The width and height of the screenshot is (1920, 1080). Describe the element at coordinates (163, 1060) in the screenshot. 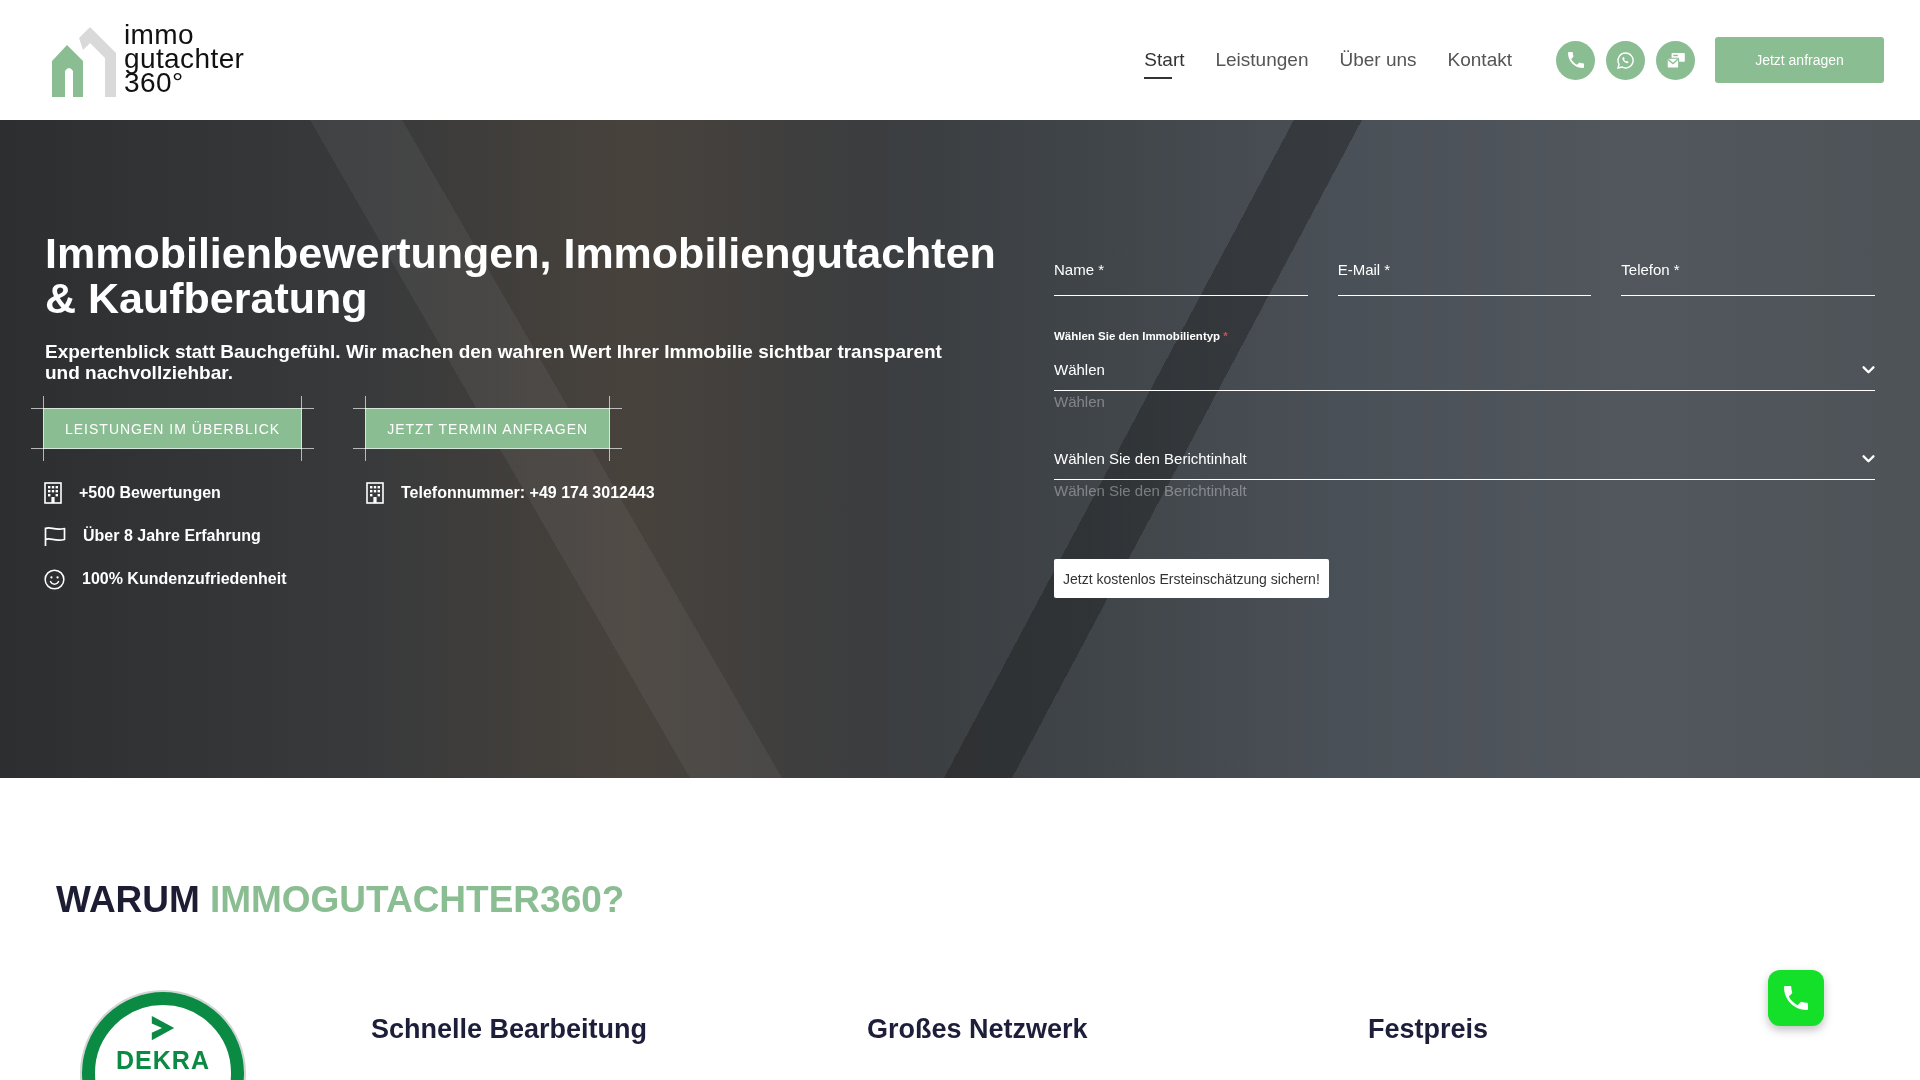

I see `seal-label: DEKRA` at that location.